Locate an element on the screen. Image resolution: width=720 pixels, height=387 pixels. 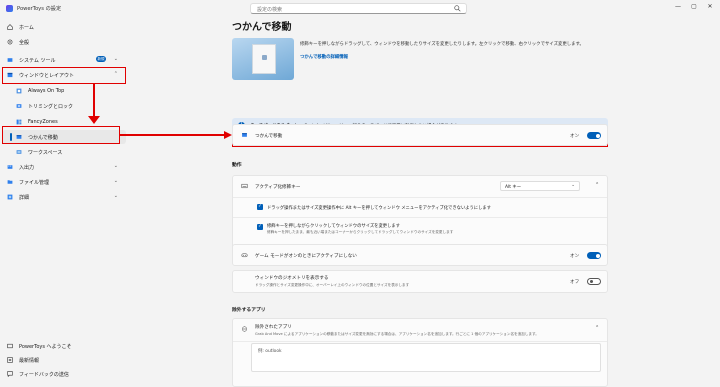
sidebar-item-label: 全般 is located at coordinates (24, 42).